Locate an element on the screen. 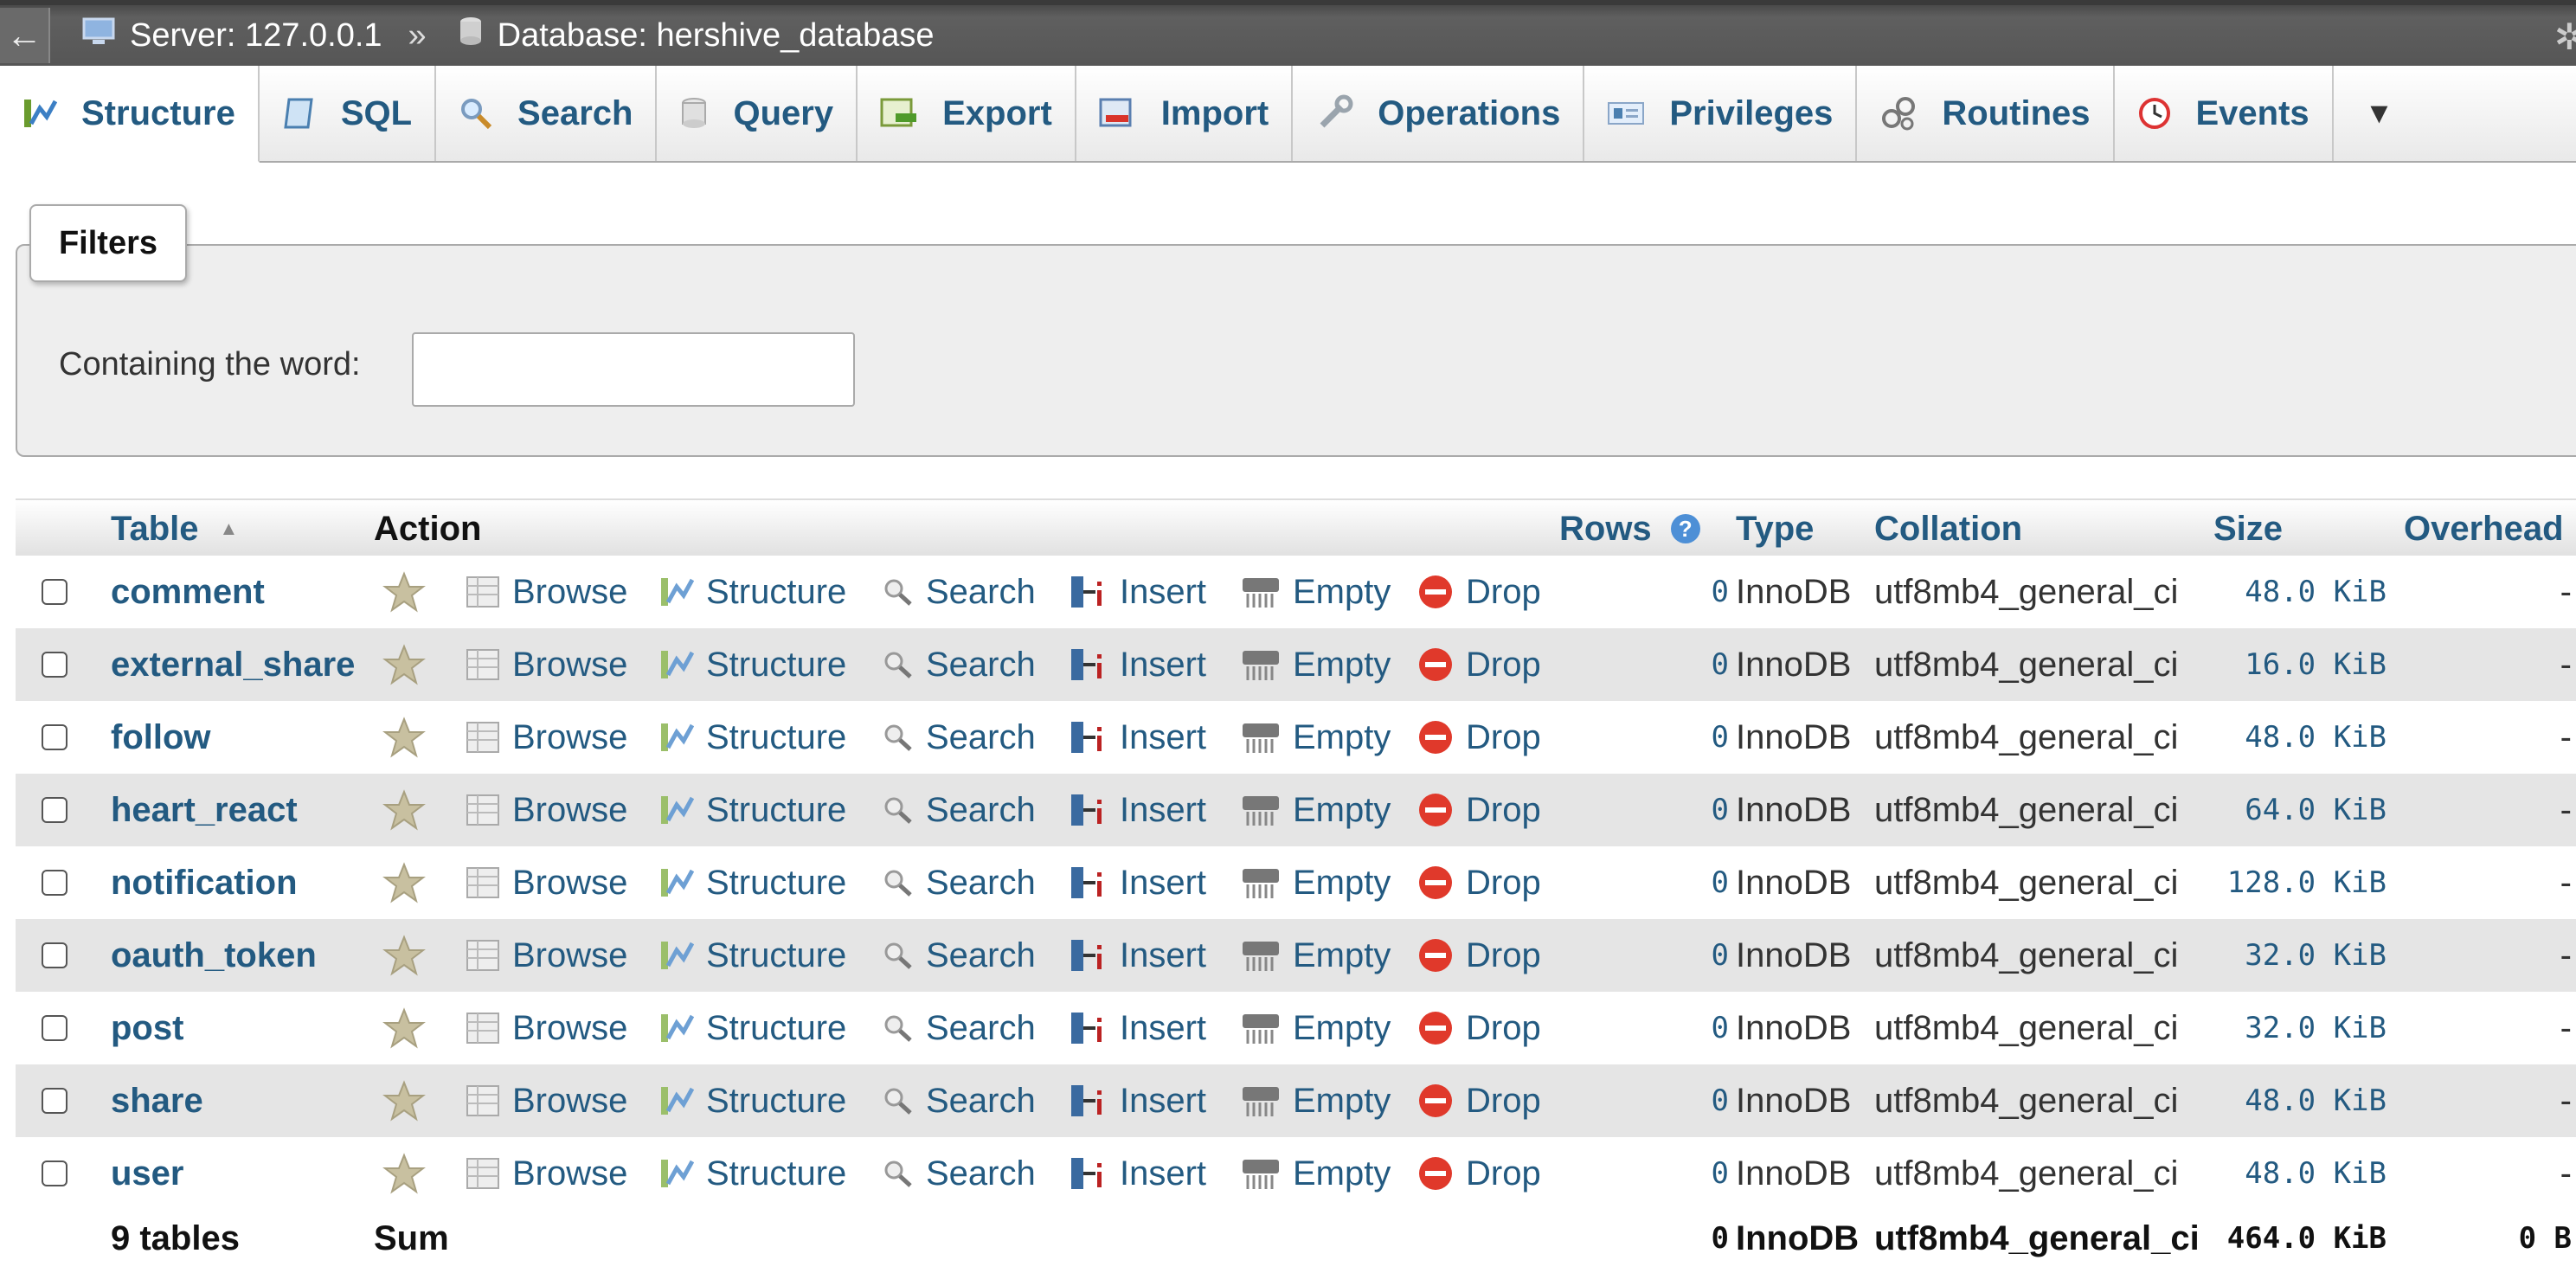  table-size: 16.0 KiB is located at coordinates (2282, 664).